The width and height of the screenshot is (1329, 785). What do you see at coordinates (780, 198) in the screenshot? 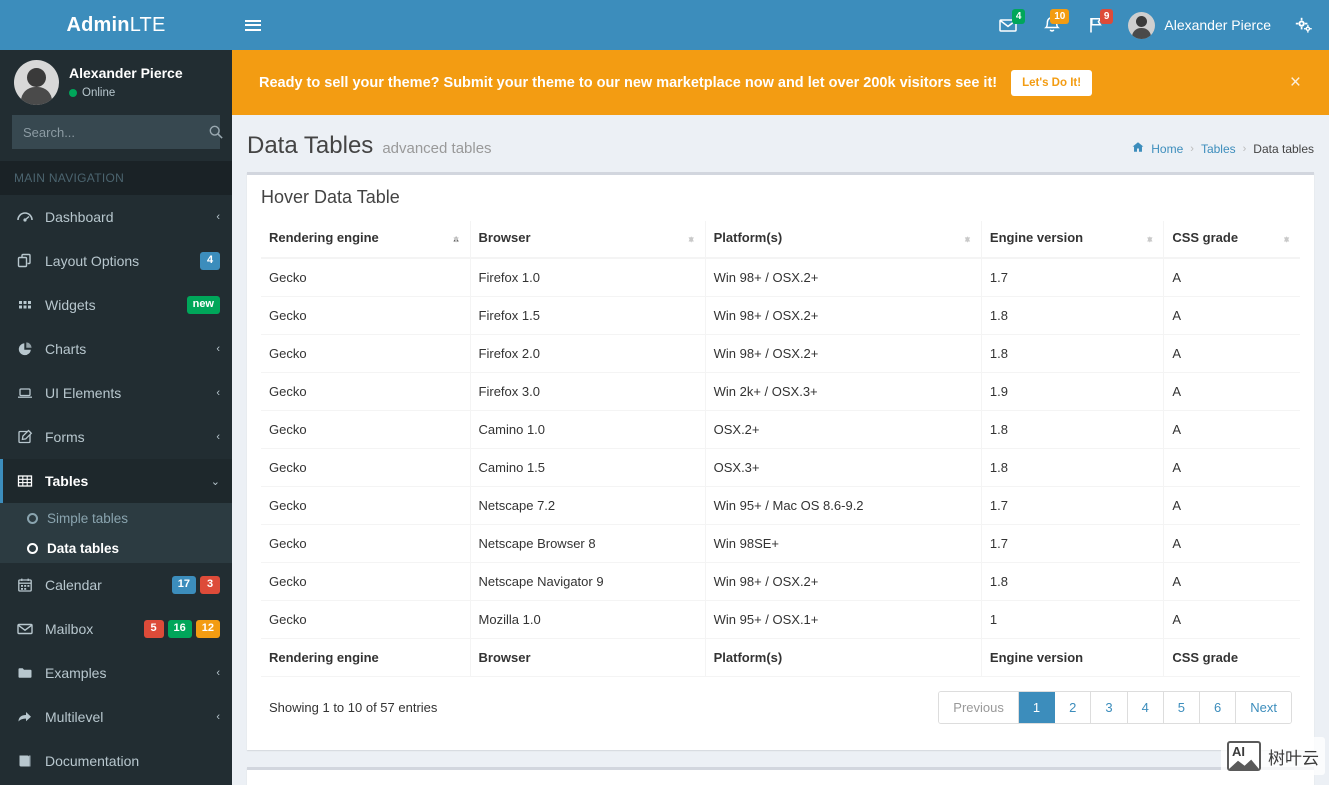
I see `card-header: Hover Data Table` at bounding box center [780, 198].